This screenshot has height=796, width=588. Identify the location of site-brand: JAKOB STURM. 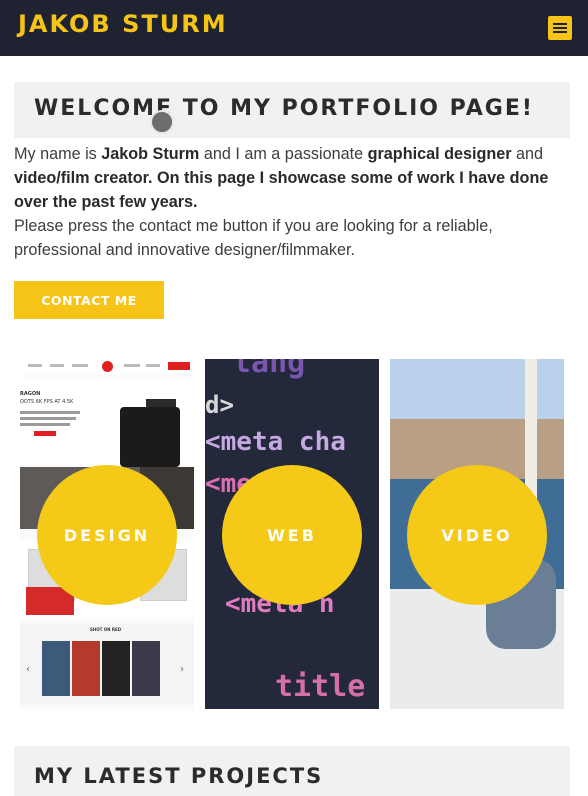
(123, 24).